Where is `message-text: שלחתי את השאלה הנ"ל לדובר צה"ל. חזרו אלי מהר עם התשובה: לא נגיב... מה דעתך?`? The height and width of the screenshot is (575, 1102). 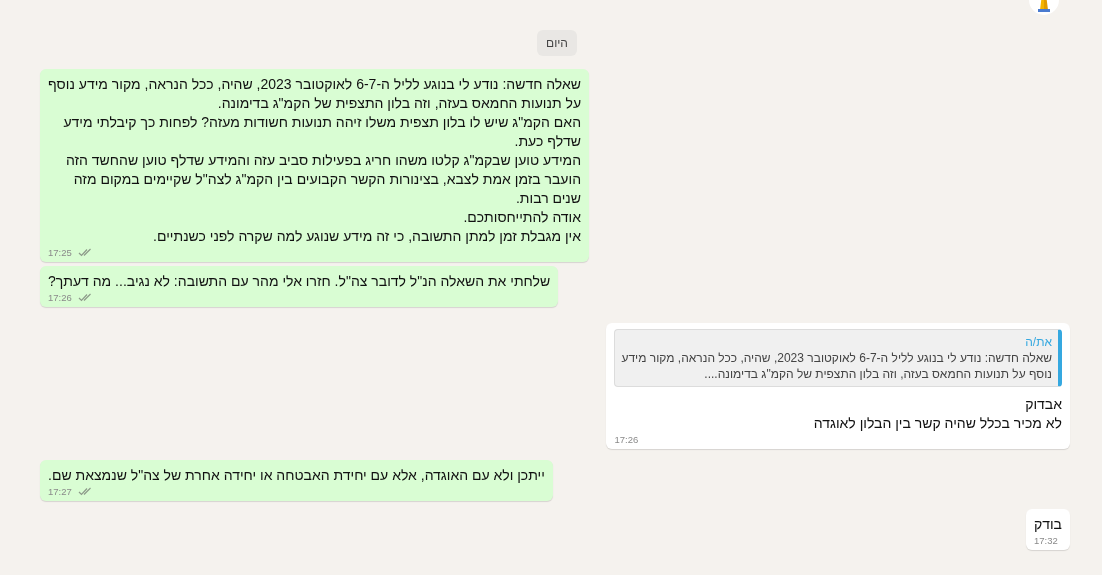 message-text: שלחתי את השאלה הנ"ל לדובר צה"ל. חזרו אלי מהר עם התשובה: לא נגיב... מה דעתך? is located at coordinates (299, 281).